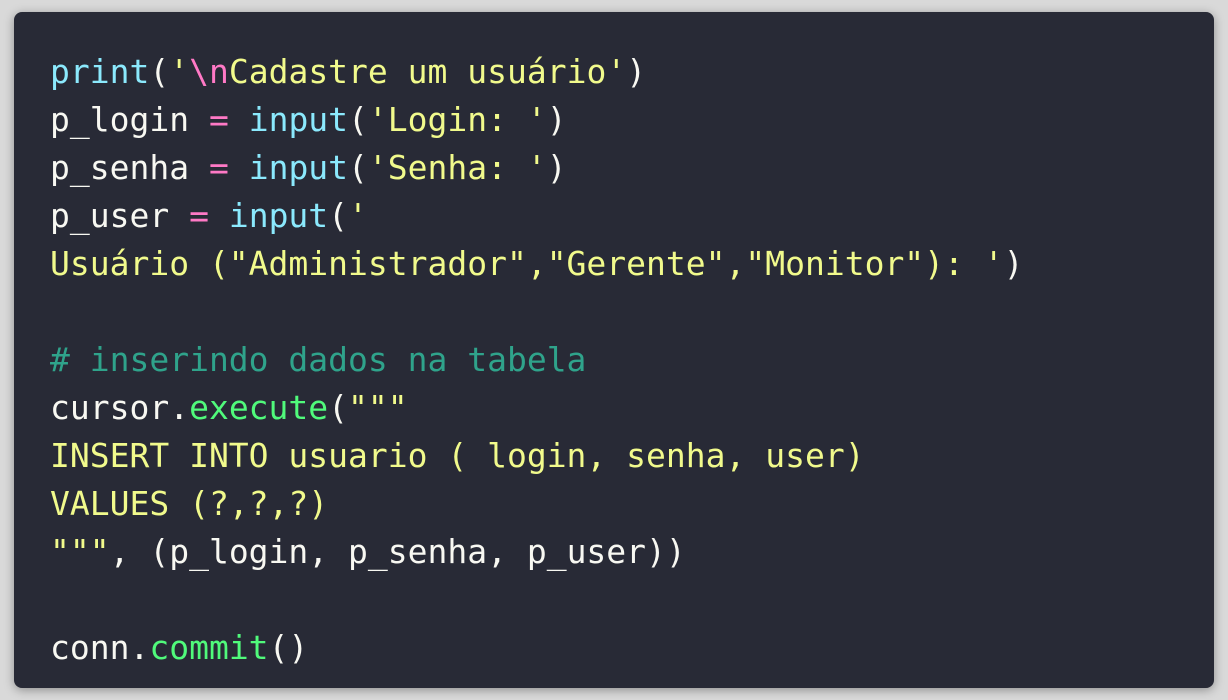 The image size is (1228, 700). I want to click on code-line: p_login = input('Login: '), so click(632, 120).